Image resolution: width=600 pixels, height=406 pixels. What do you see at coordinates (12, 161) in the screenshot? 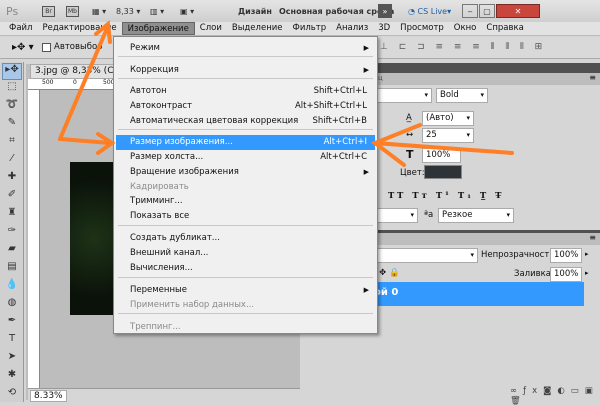
I see `eyedropper-tool-icon: ⁄` at bounding box center [12, 161].